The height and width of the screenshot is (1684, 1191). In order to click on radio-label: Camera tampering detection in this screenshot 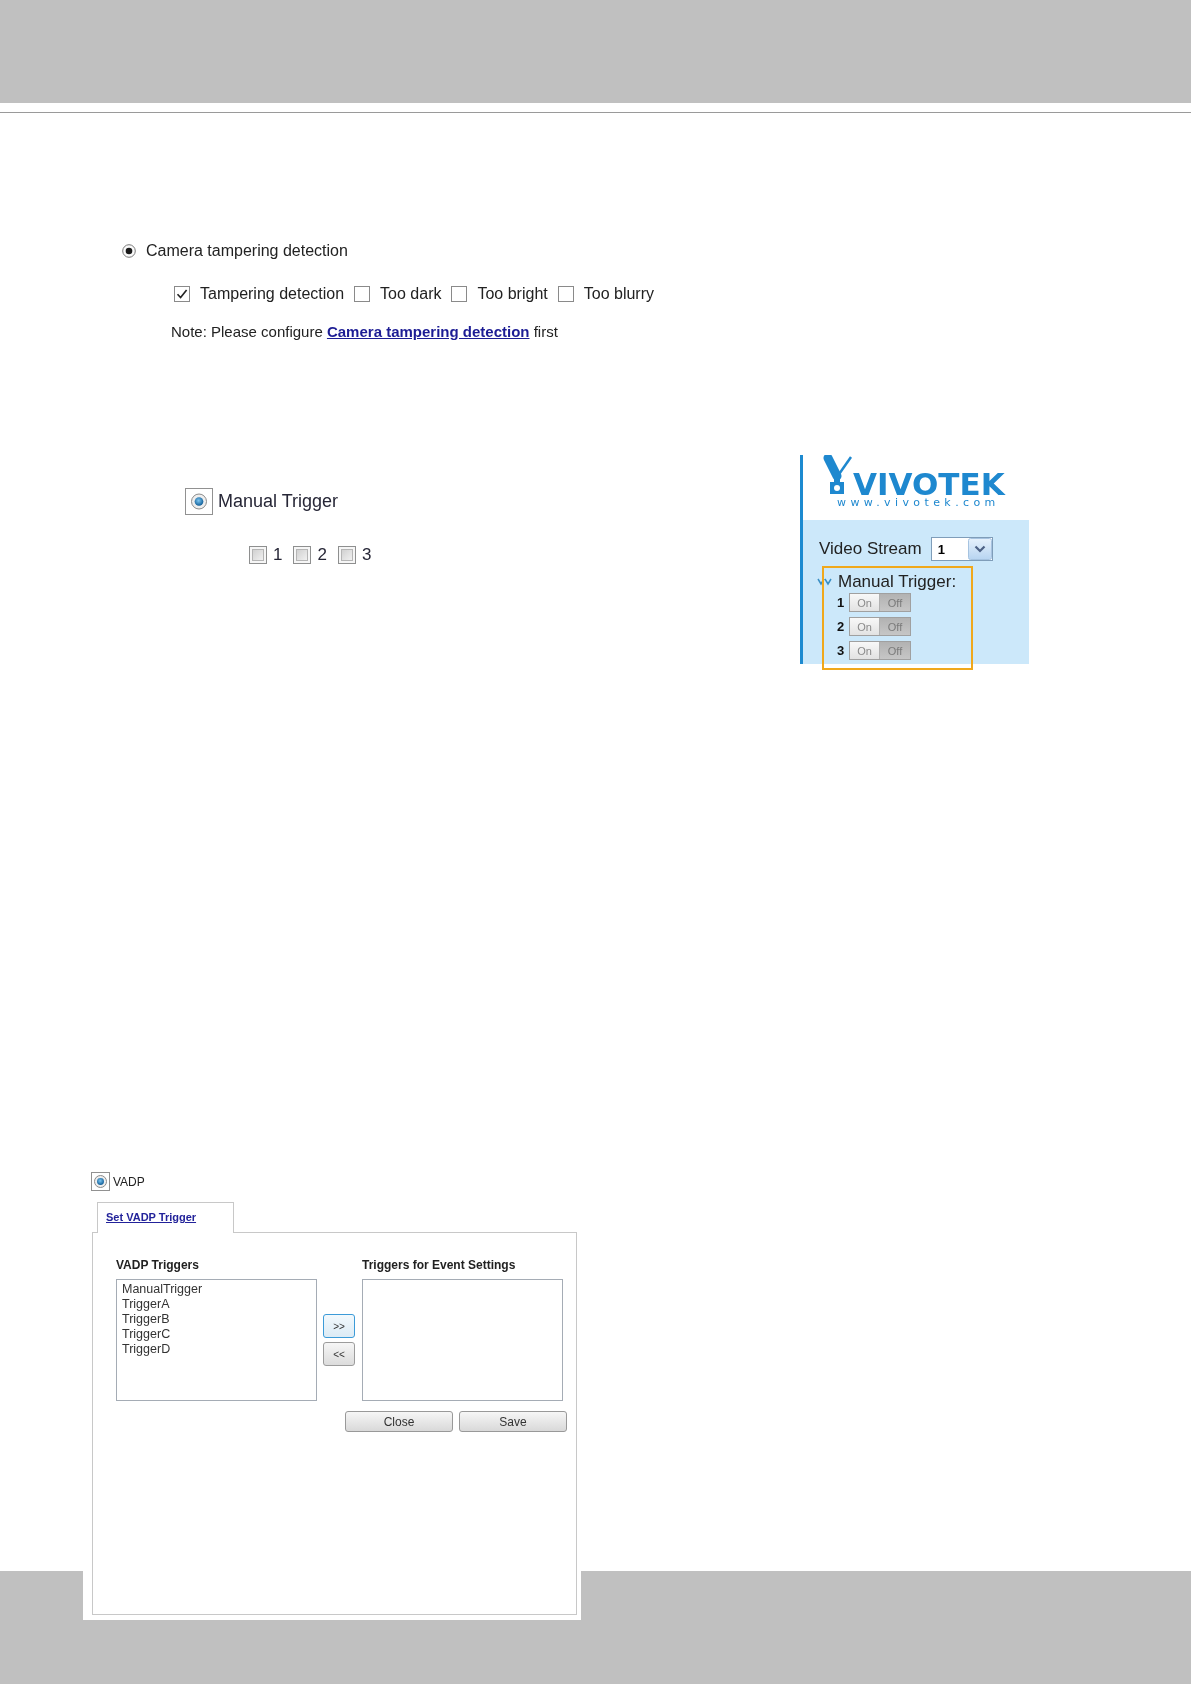, I will do `click(247, 251)`.